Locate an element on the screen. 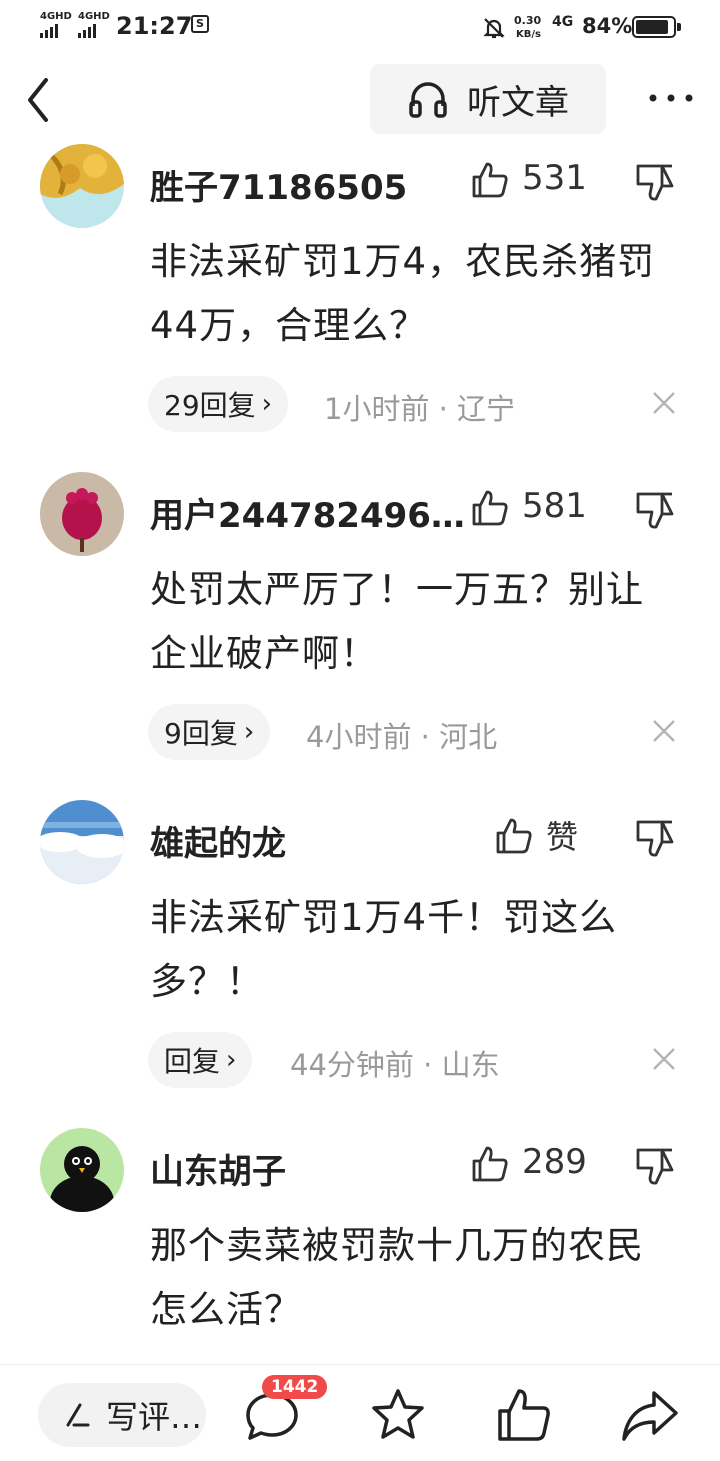 This screenshot has width=720, height=1461. comment-location: 河北 is located at coordinates (468, 737).